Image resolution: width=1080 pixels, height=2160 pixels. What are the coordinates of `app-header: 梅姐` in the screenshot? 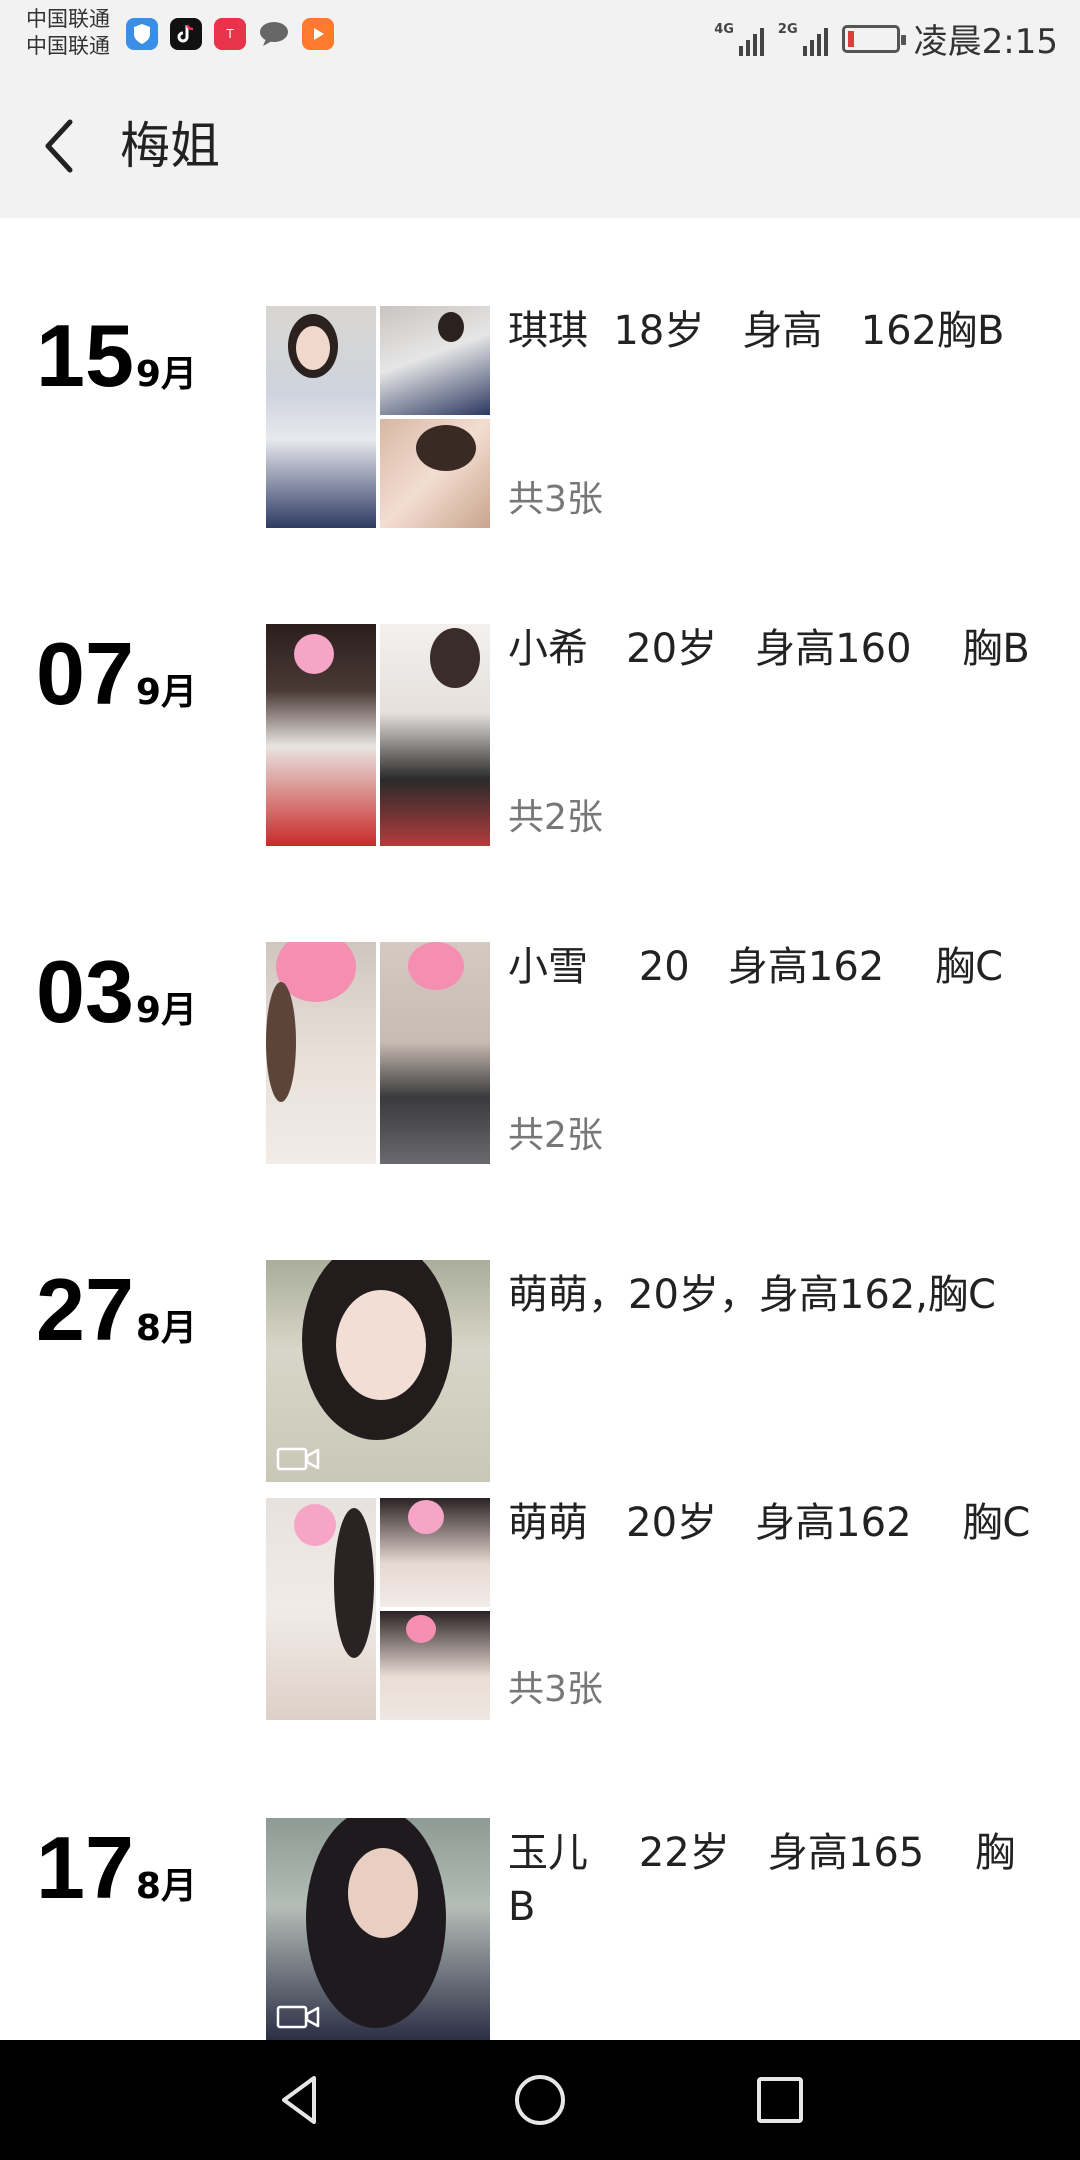 It's located at (540, 145).